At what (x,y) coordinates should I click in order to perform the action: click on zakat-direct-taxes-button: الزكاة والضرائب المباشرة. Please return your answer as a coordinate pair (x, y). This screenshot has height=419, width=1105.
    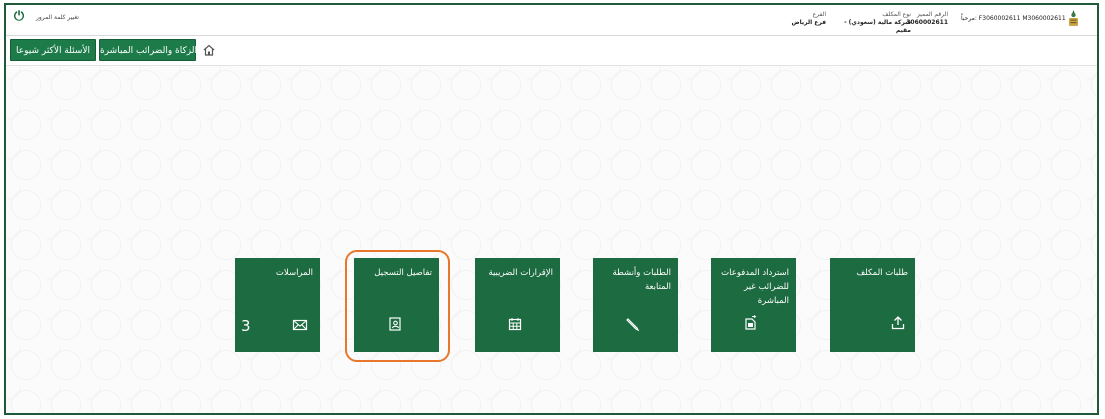
    Looking at the image, I should click on (148, 50).